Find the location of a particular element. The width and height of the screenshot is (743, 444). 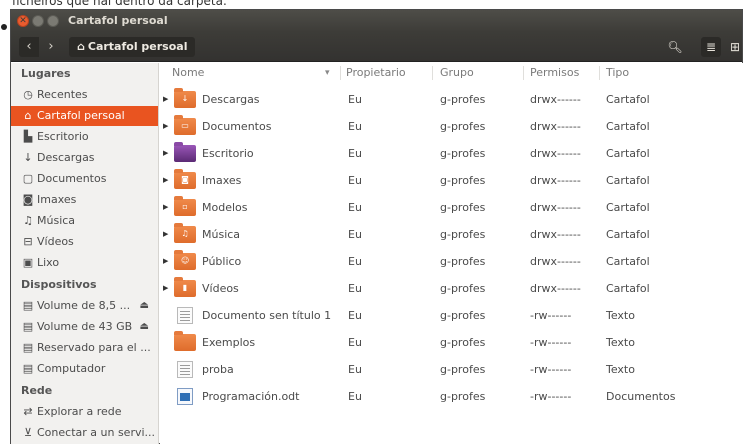

maximize-window-button is located at coordinates (53, 21).